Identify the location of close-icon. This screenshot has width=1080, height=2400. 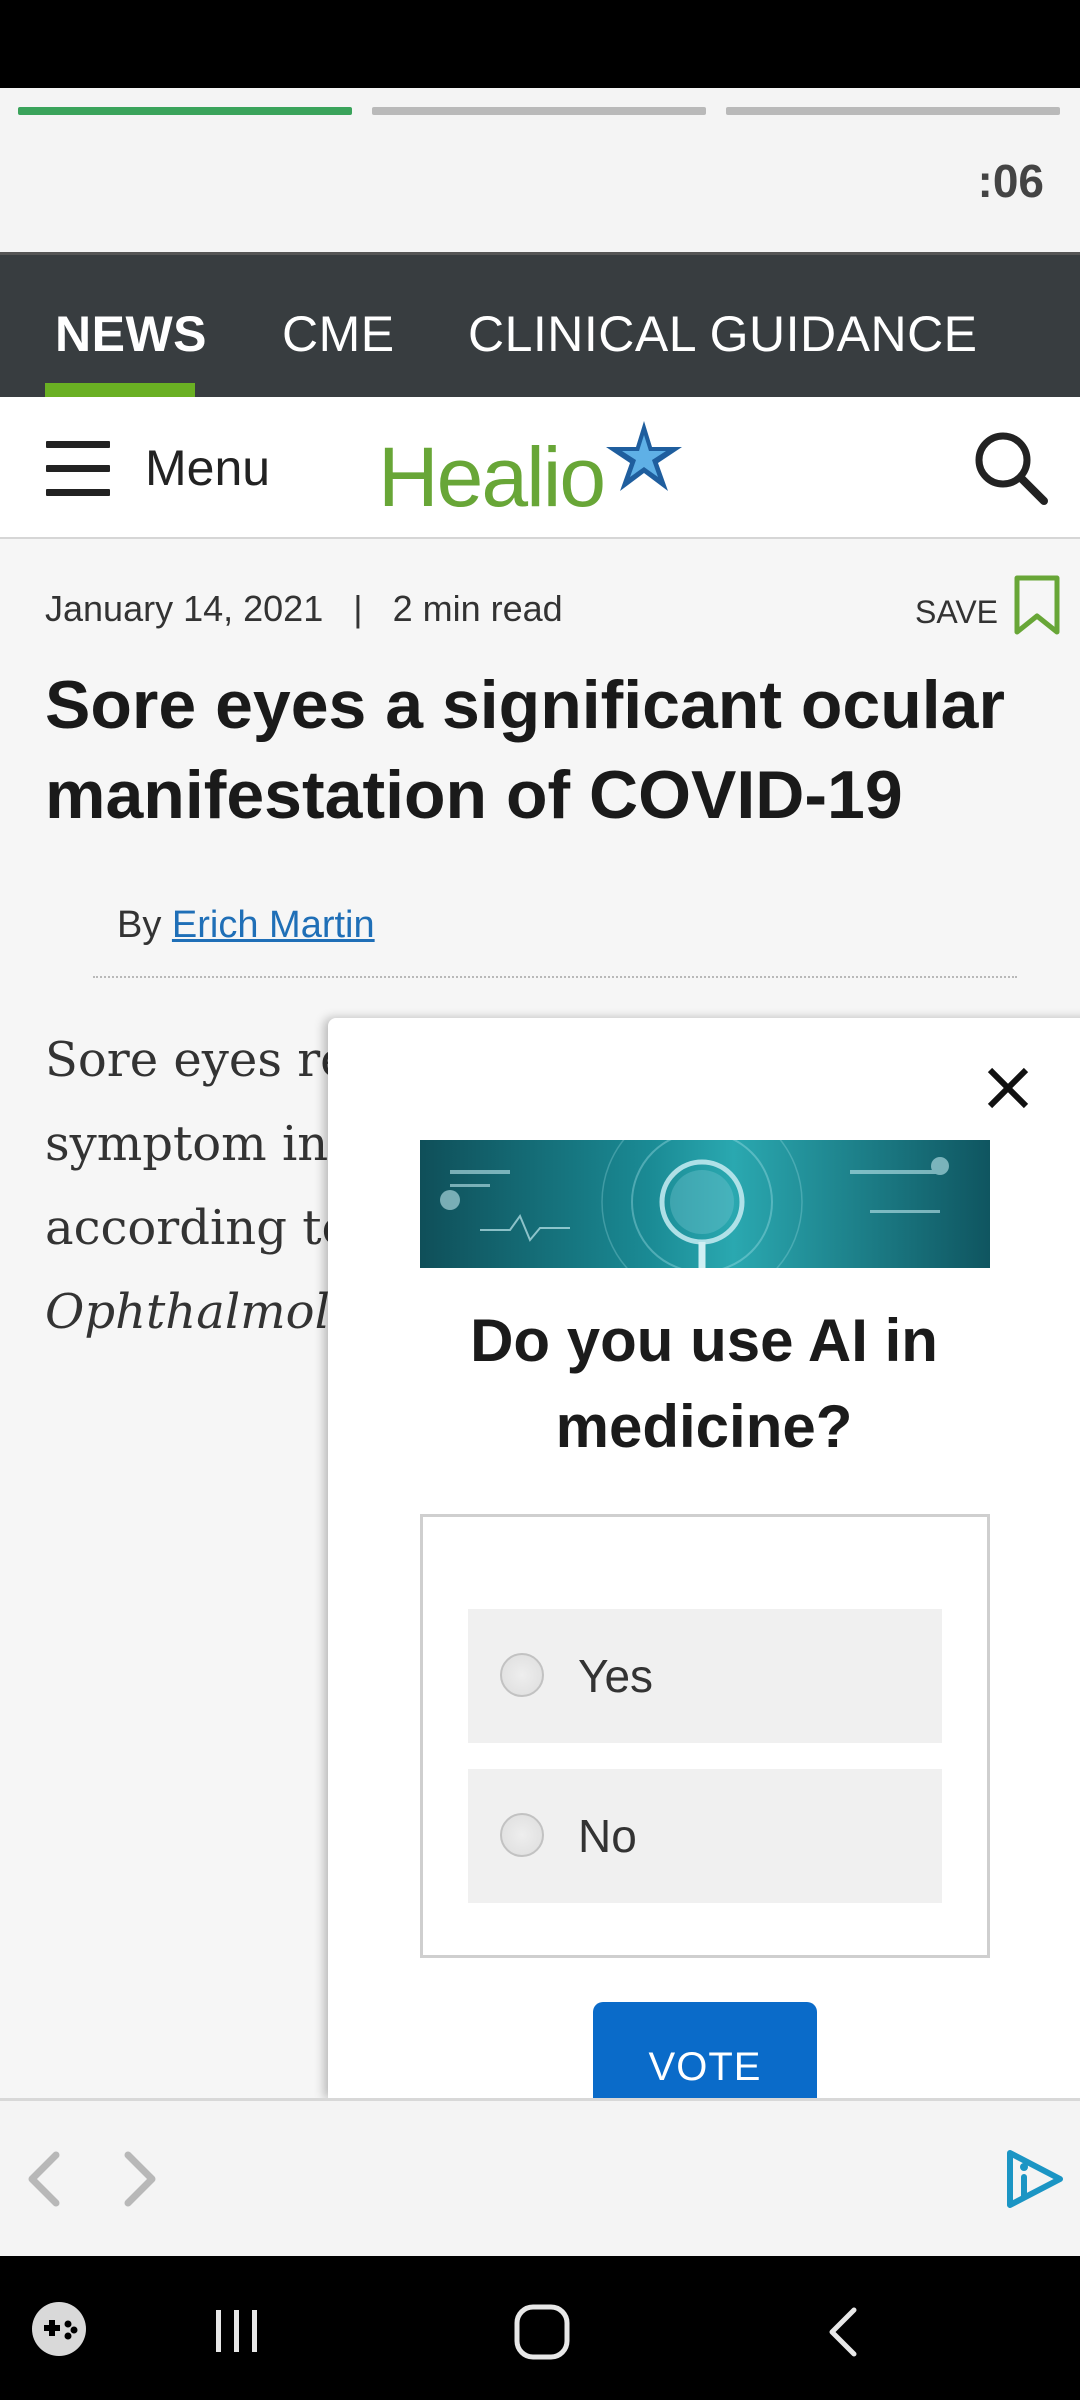
(1008, 1088).